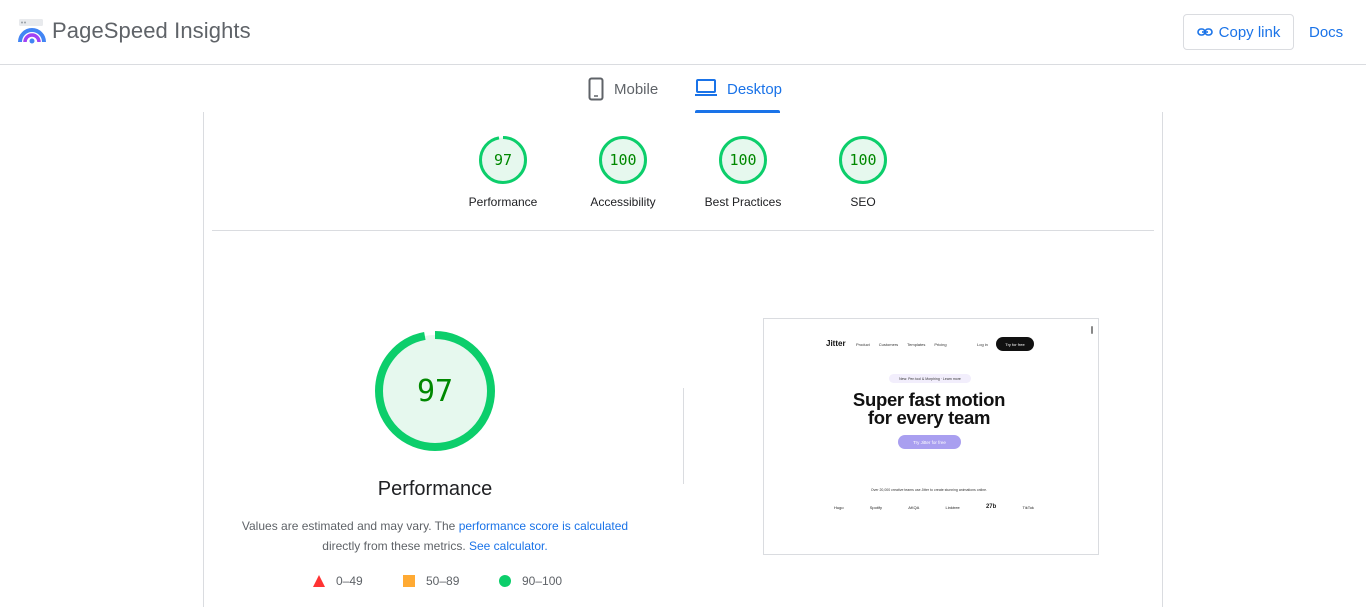  Describe the element at coordinates (596, 89) in the screenshot. I see `smartphone-icon` at that location.